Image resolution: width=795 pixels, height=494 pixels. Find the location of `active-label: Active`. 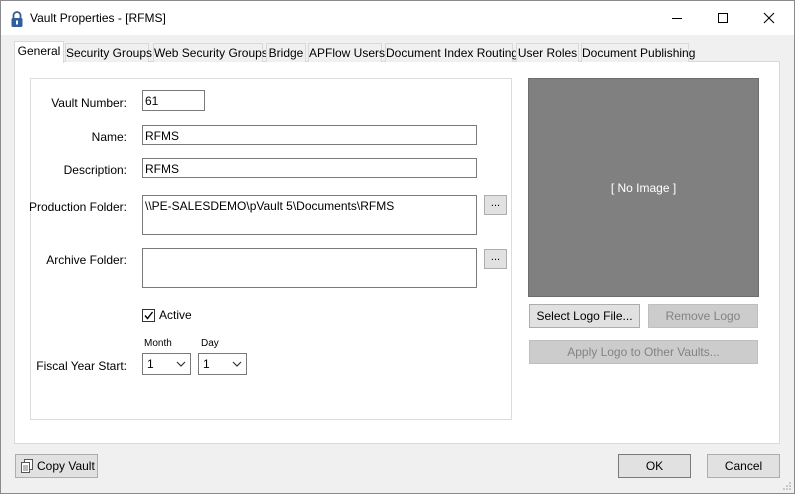

active-label: Active is located at coordinates (175, 315).